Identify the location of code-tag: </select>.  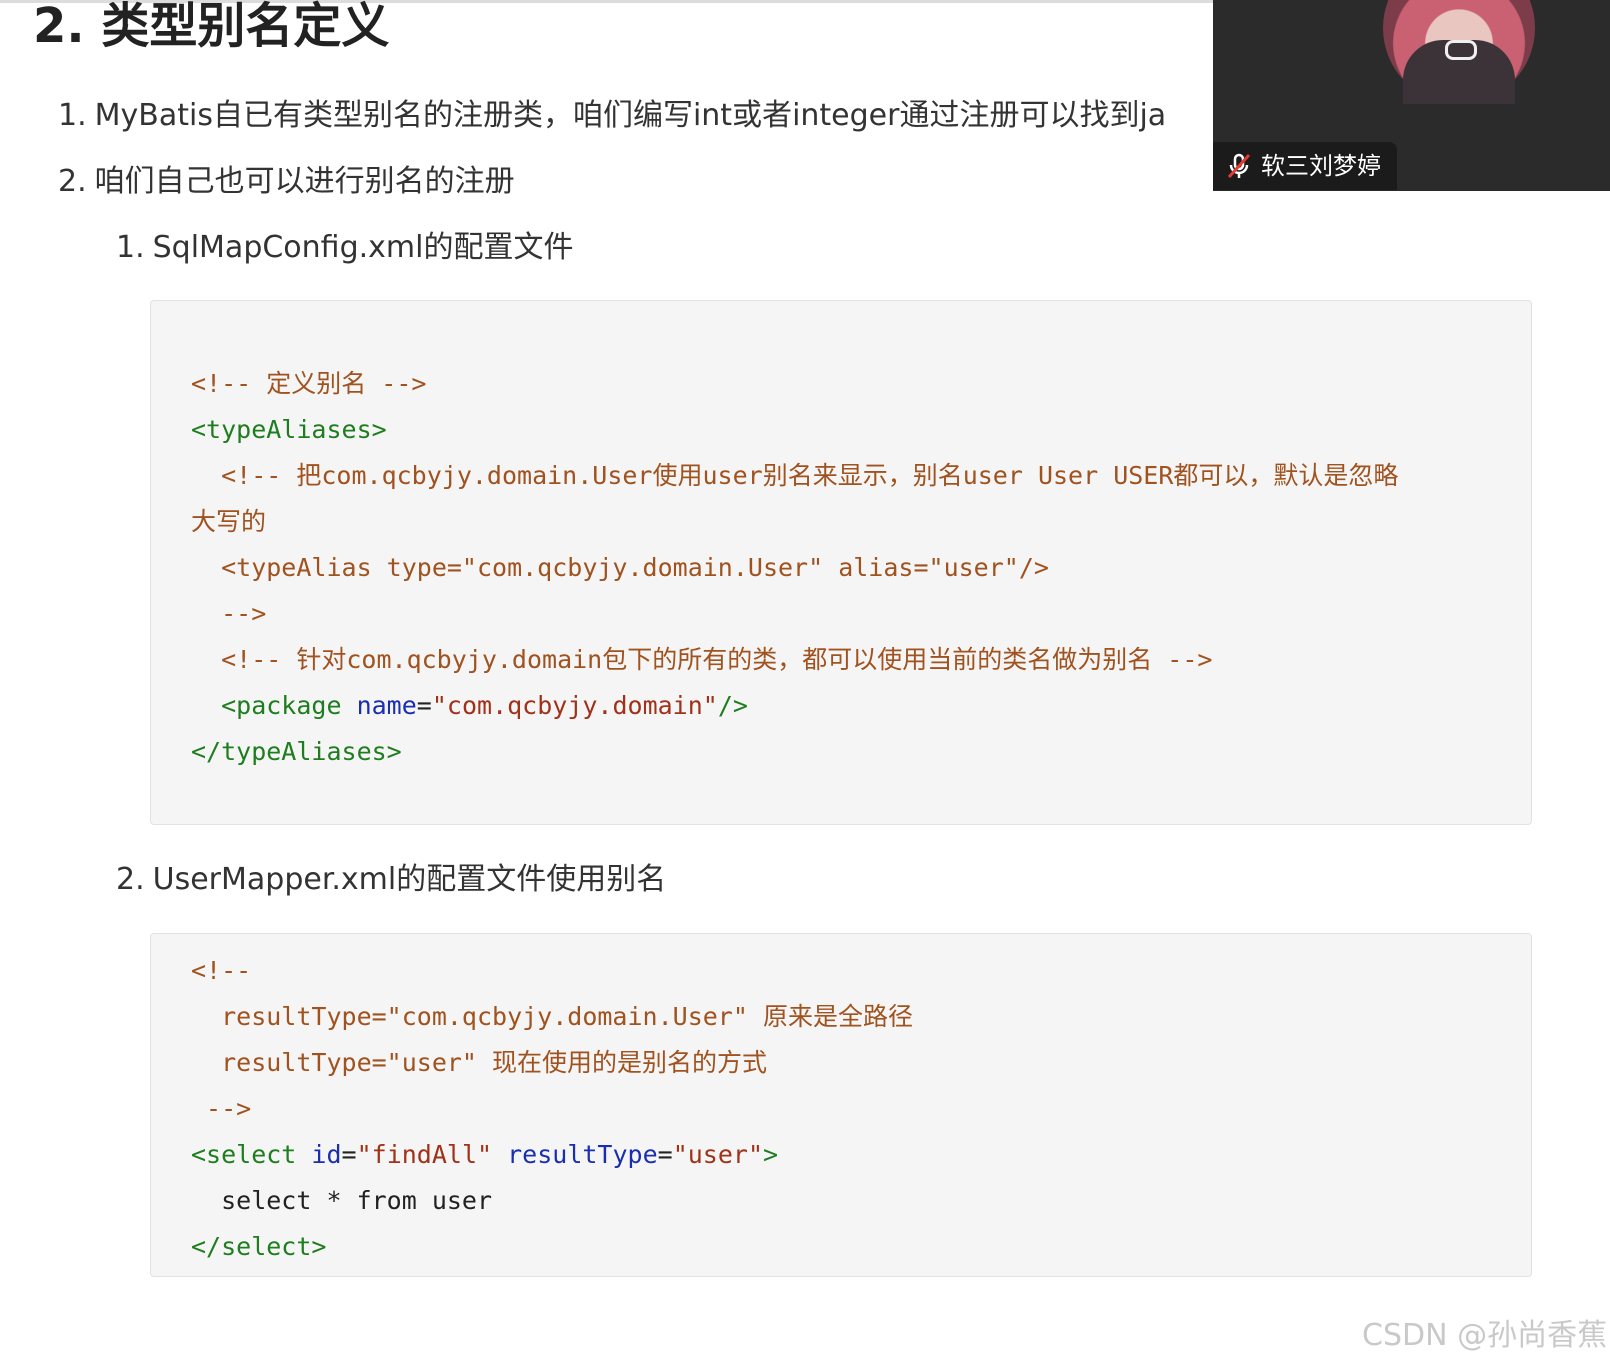
(259, 1246).